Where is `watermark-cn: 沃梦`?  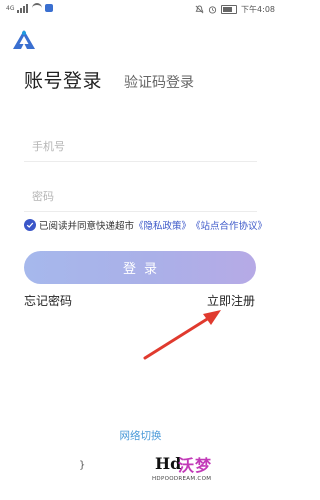 watermark-cn: 沃梦 is located at coordinates (195, 465).